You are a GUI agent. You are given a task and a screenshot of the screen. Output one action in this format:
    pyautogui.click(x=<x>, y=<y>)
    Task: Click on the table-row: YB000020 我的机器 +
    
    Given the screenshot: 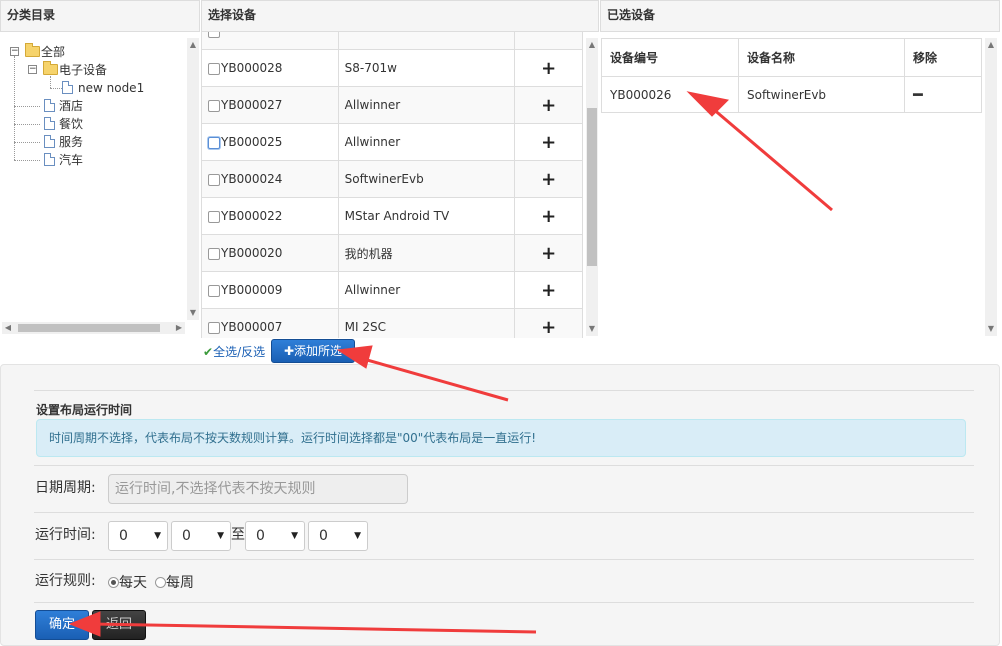 What is the action you would take?
    pyautogui.click(x=392, y=253)
    